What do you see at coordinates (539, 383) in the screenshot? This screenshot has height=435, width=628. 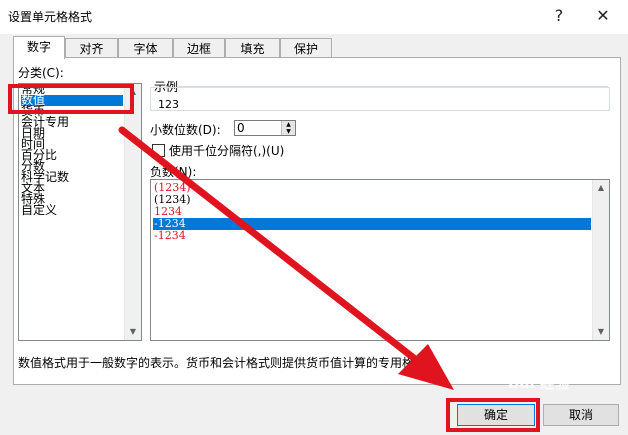 I see `watermark-icon: Bai 经验` at bounding box center [539, 383].